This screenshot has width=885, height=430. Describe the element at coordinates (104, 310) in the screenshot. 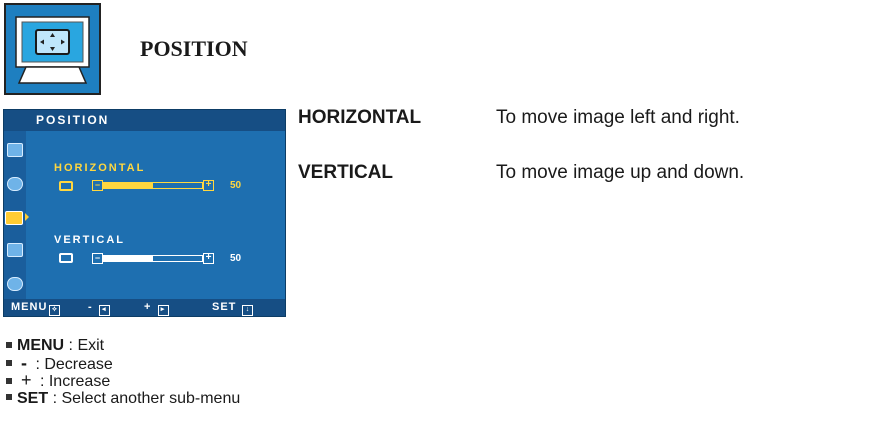

I see `minus-key-icon: ◂` at that location.